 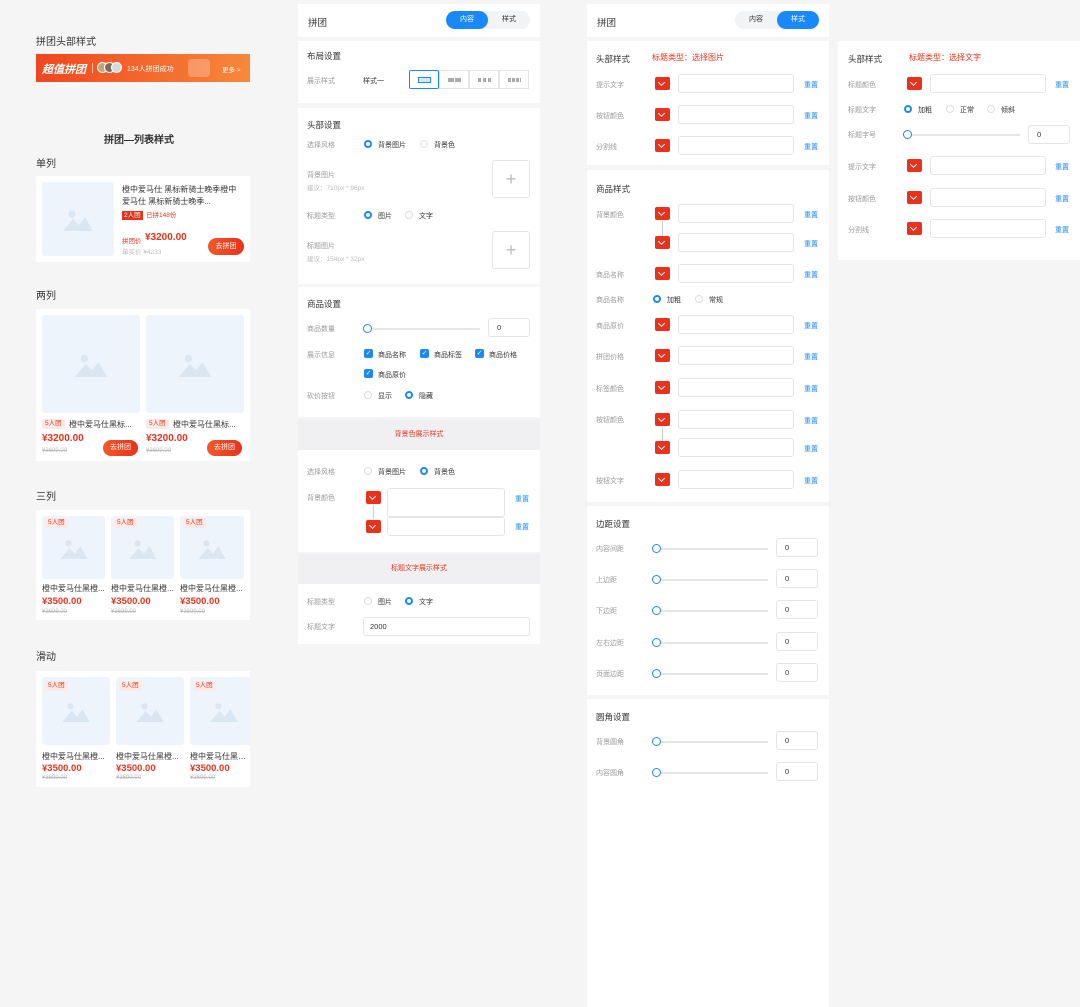 I want to click on banner-more-link: 更多 >, so click(x=231, y=69).